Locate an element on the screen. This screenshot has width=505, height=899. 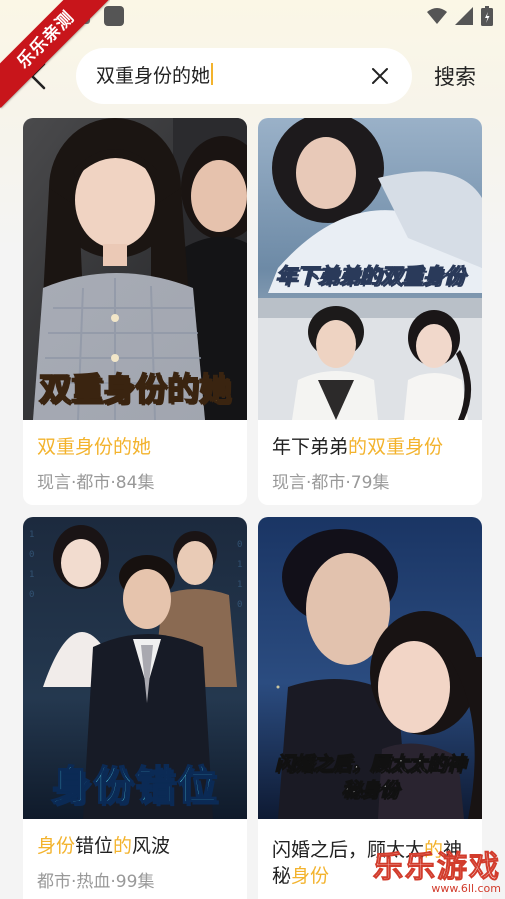
result-title: 双重身份的她 is located at coordinates (94, 447).